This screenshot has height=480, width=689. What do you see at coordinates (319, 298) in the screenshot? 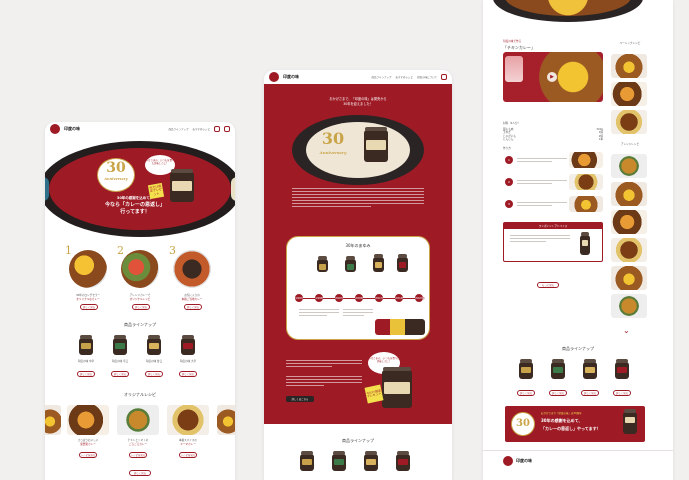
I see `timeline-year: 1998` at bounding box center [319, 298].